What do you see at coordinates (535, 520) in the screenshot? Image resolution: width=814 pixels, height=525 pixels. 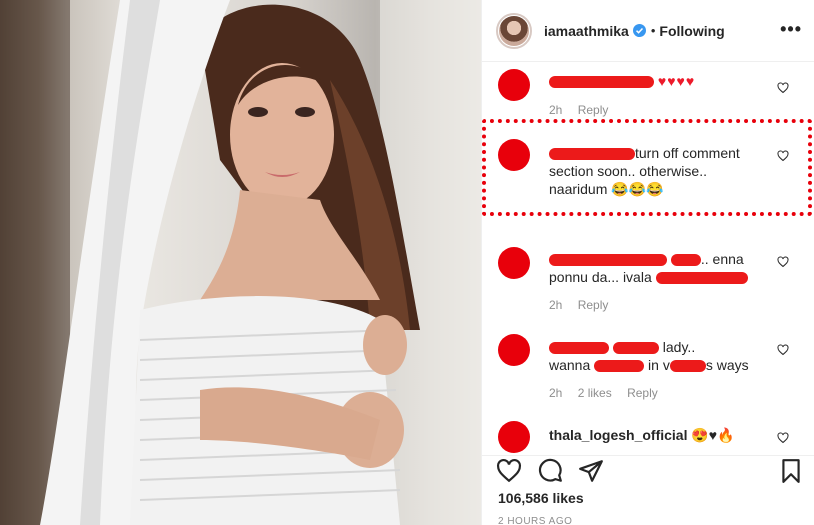 I see `post-timestamp: 2 HOURS AGO` at bounding box center [535, 520].